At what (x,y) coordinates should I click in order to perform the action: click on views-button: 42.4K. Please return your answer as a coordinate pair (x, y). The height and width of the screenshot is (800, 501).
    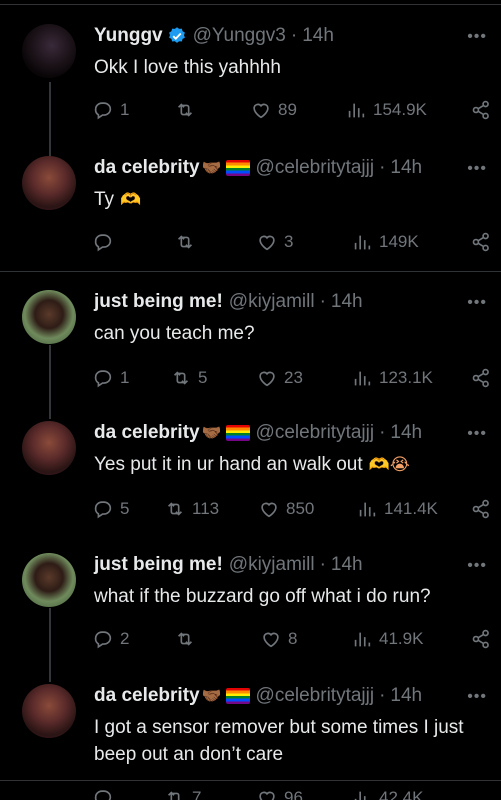
    Looking at the image, I should click on (387, 793).